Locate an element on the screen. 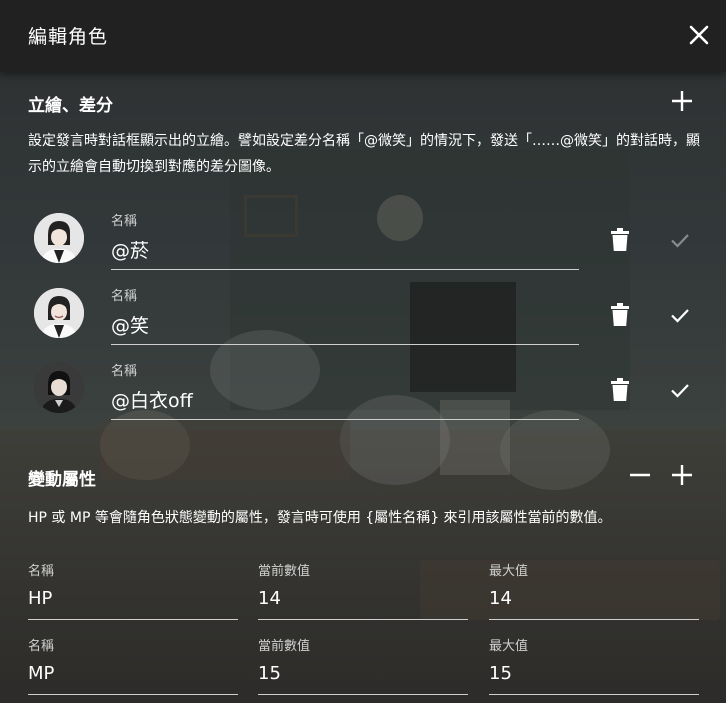 The image size is (726, 703). attribute-current-input: 14 is located at coordinates (269, 598).